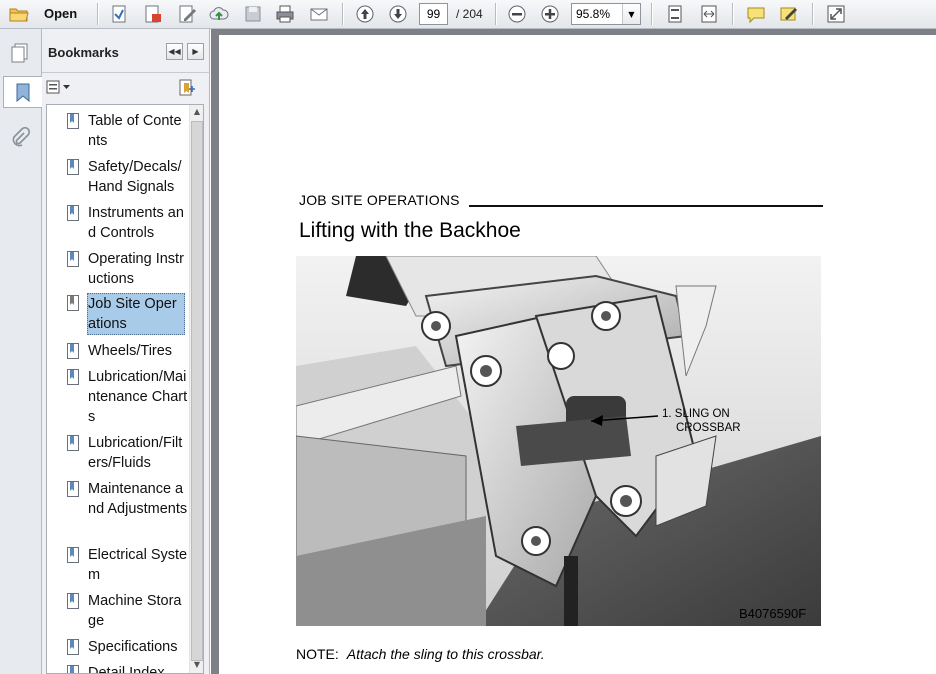  Describe the element at coordinates (126, 88) in the screenshot. I see `bookmarks-tools` at that location.